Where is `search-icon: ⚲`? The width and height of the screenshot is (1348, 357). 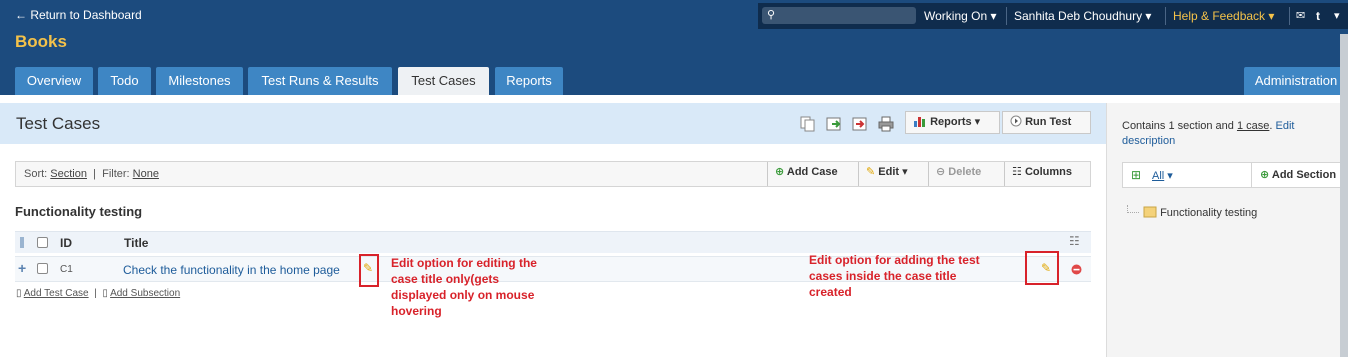
search-icon: ⚲ is located at coordinates (771, 15).